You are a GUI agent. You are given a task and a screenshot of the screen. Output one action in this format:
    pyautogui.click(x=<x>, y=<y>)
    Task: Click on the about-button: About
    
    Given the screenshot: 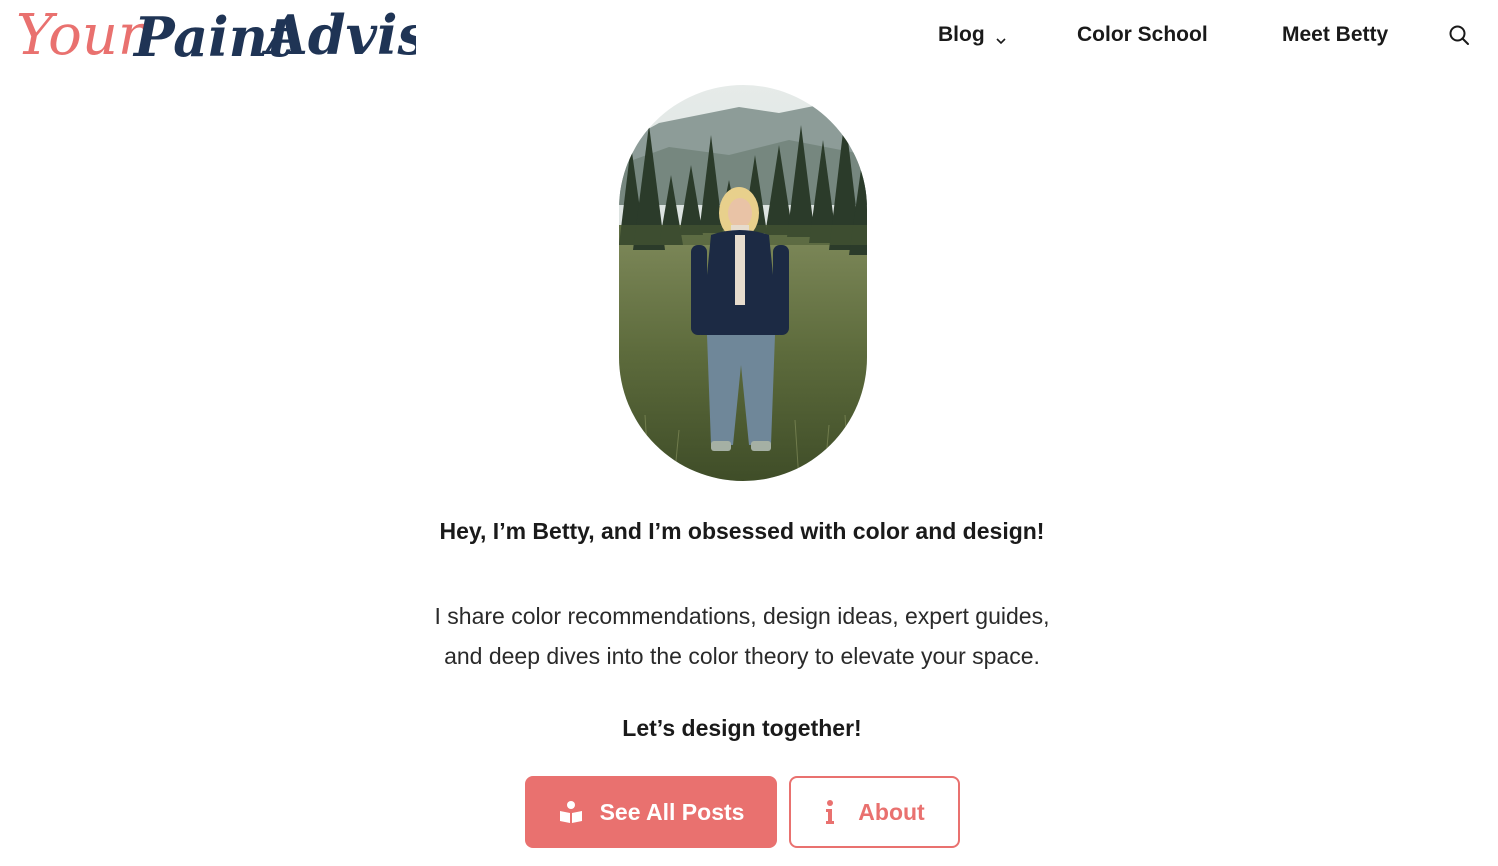 What is the action you would take?
    pyautogui.click(x=874, y=812)
    